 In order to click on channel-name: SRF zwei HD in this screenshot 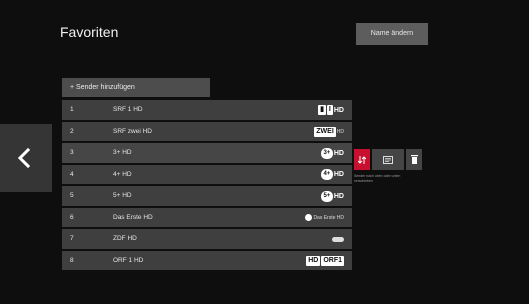, I will do `click(133, 131)`.